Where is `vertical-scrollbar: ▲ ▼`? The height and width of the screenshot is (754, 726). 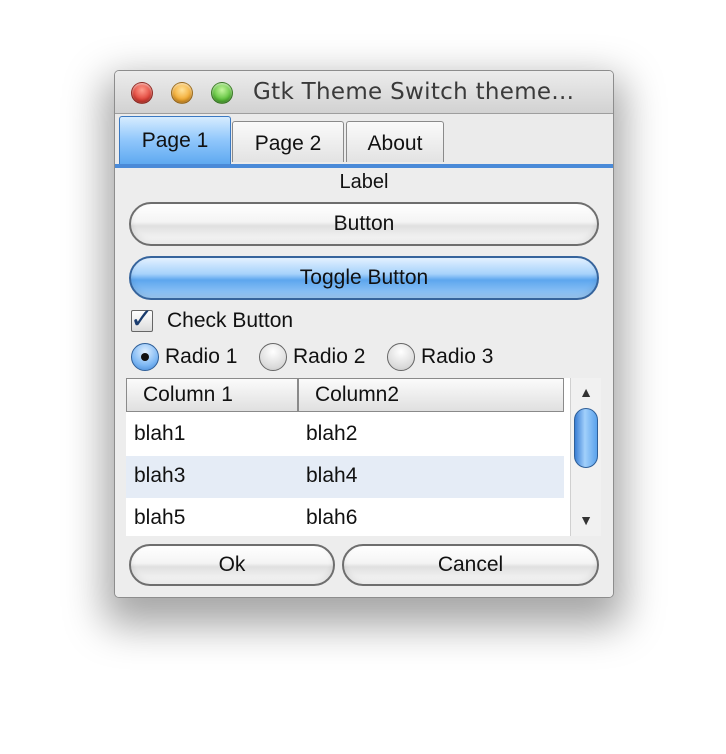 vertical-scrollbar: ▲ ▼ is located at coordinates (585, 457).